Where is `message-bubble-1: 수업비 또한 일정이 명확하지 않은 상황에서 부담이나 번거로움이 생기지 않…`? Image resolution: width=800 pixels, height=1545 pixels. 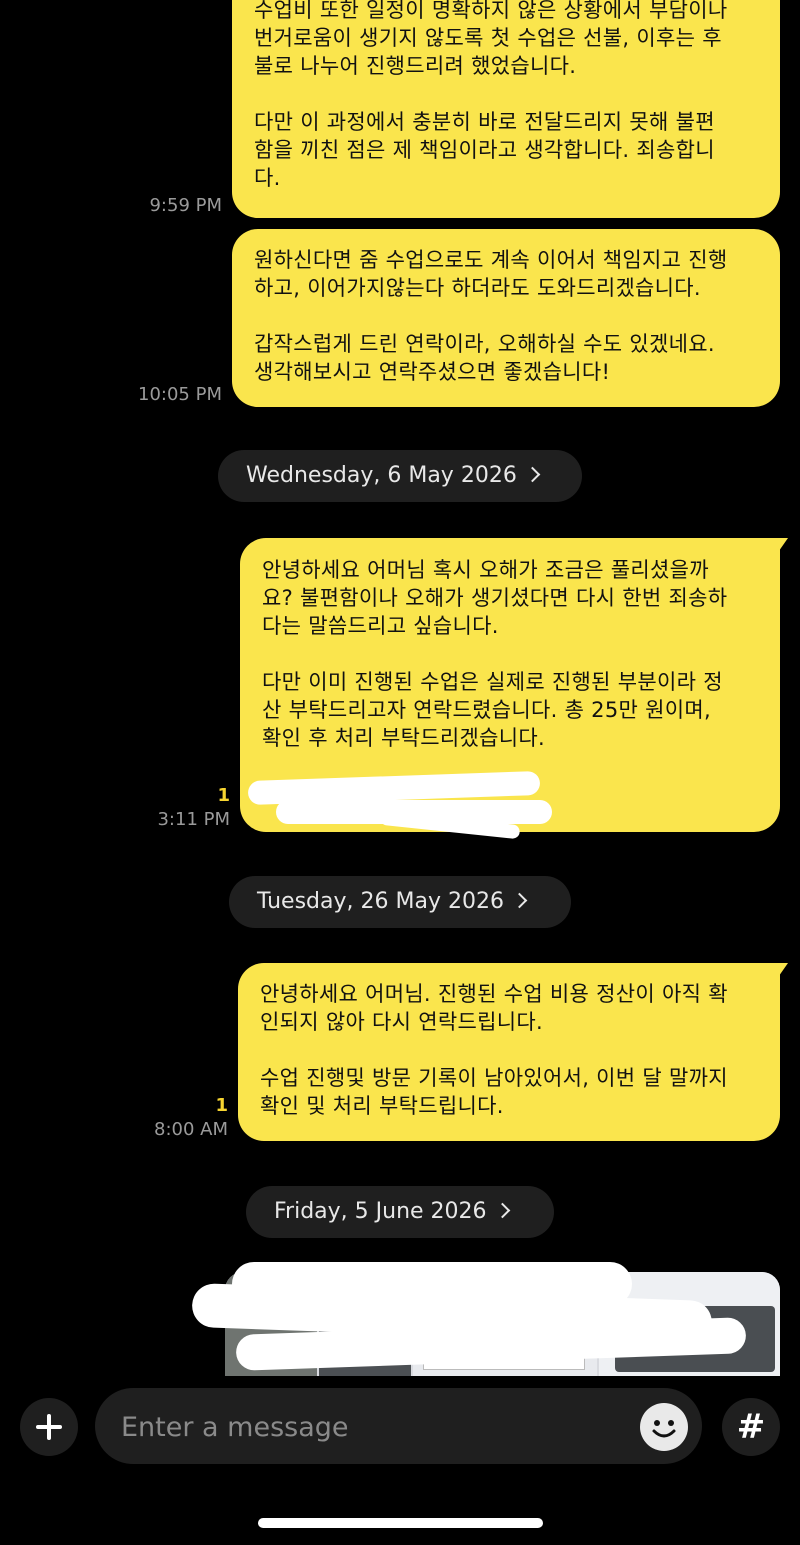 message-bubble-1: 수업비 또한 일정이 명확하지 않은 상황에서 부담이나 번거로움이 생기지 않… is located at coordinates (506, 109).